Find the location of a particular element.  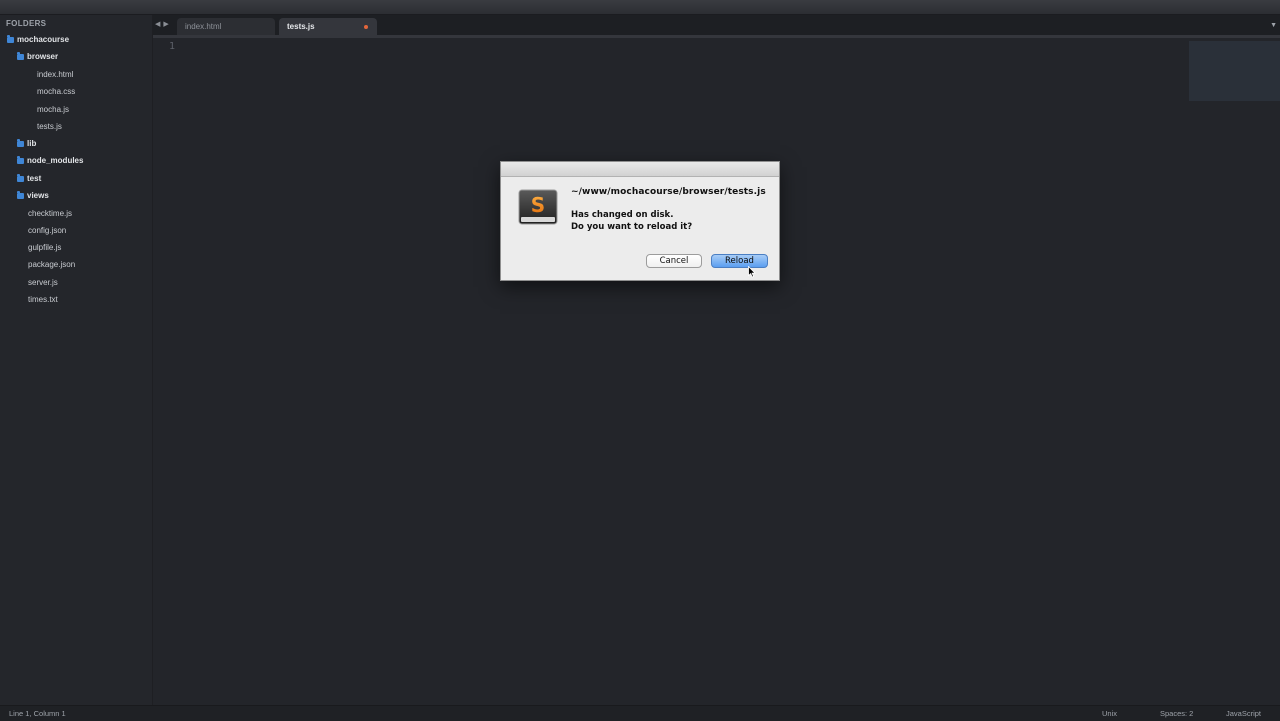

cursor-position: Line 1, Column 1 is located at coordinates (37, 713).